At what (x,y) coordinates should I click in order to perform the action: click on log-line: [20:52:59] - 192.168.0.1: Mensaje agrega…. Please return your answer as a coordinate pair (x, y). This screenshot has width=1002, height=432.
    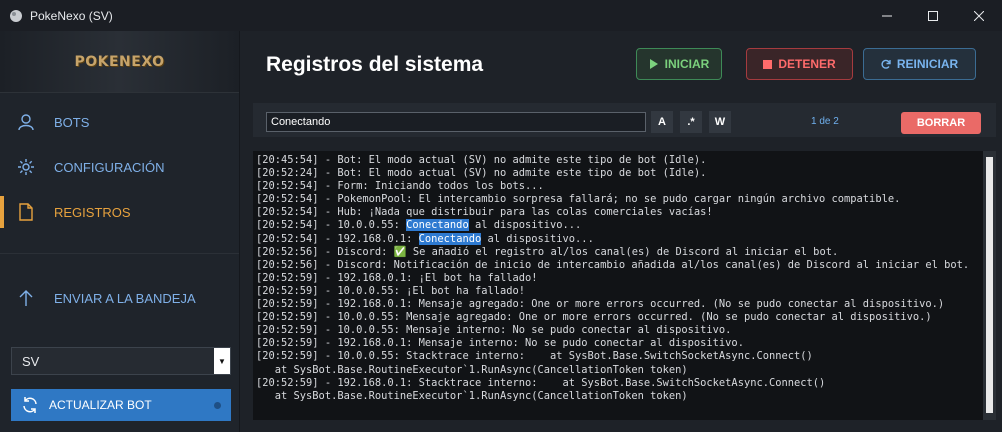
    Looking at the image, I should click on (600, 304).